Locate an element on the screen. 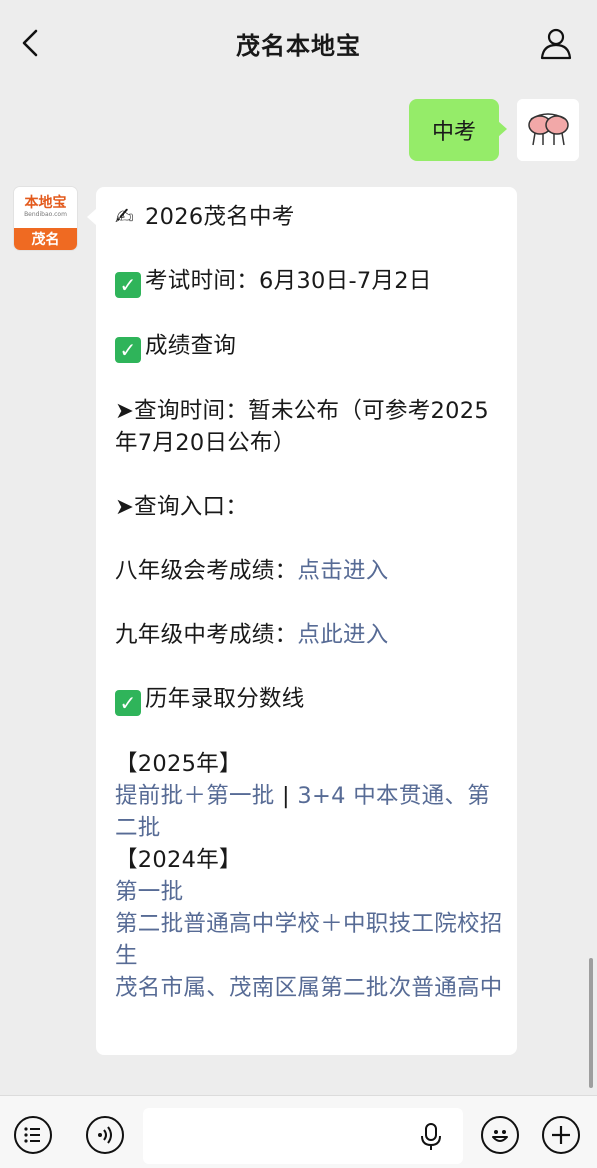 This screenshot has height=1168, width=597. history-text: 历年录取分数线 is located at coordinates (225, 699).